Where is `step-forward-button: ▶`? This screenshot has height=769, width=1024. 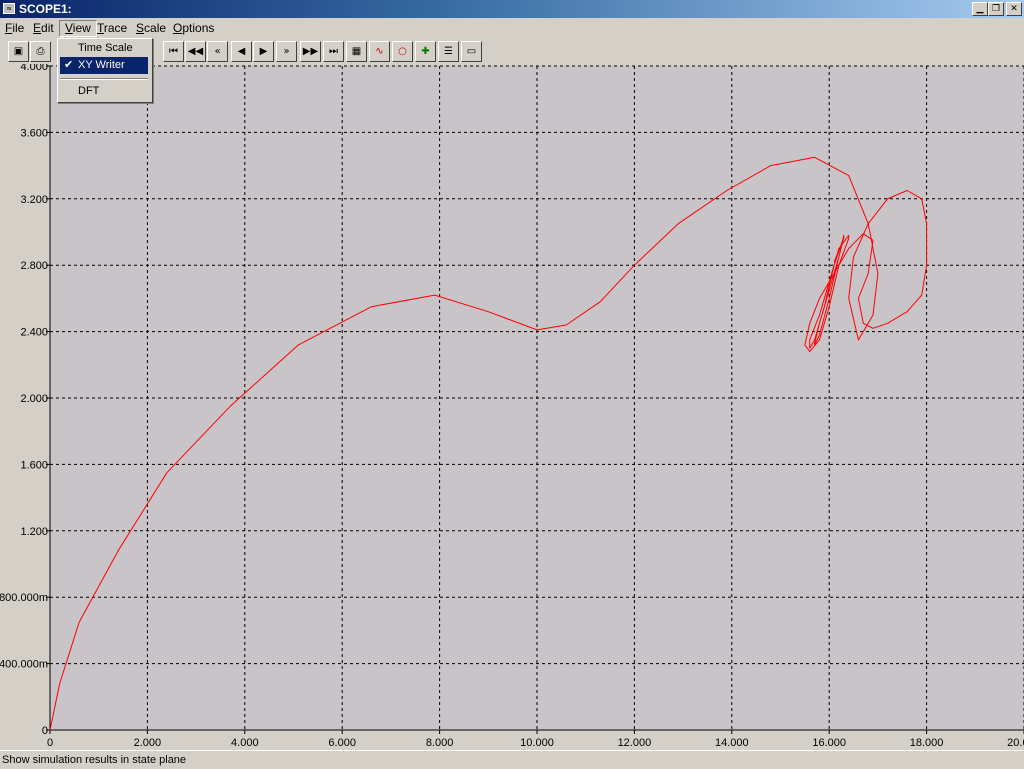 step-forward-button: ▶ is located at coordinates (263, 51).